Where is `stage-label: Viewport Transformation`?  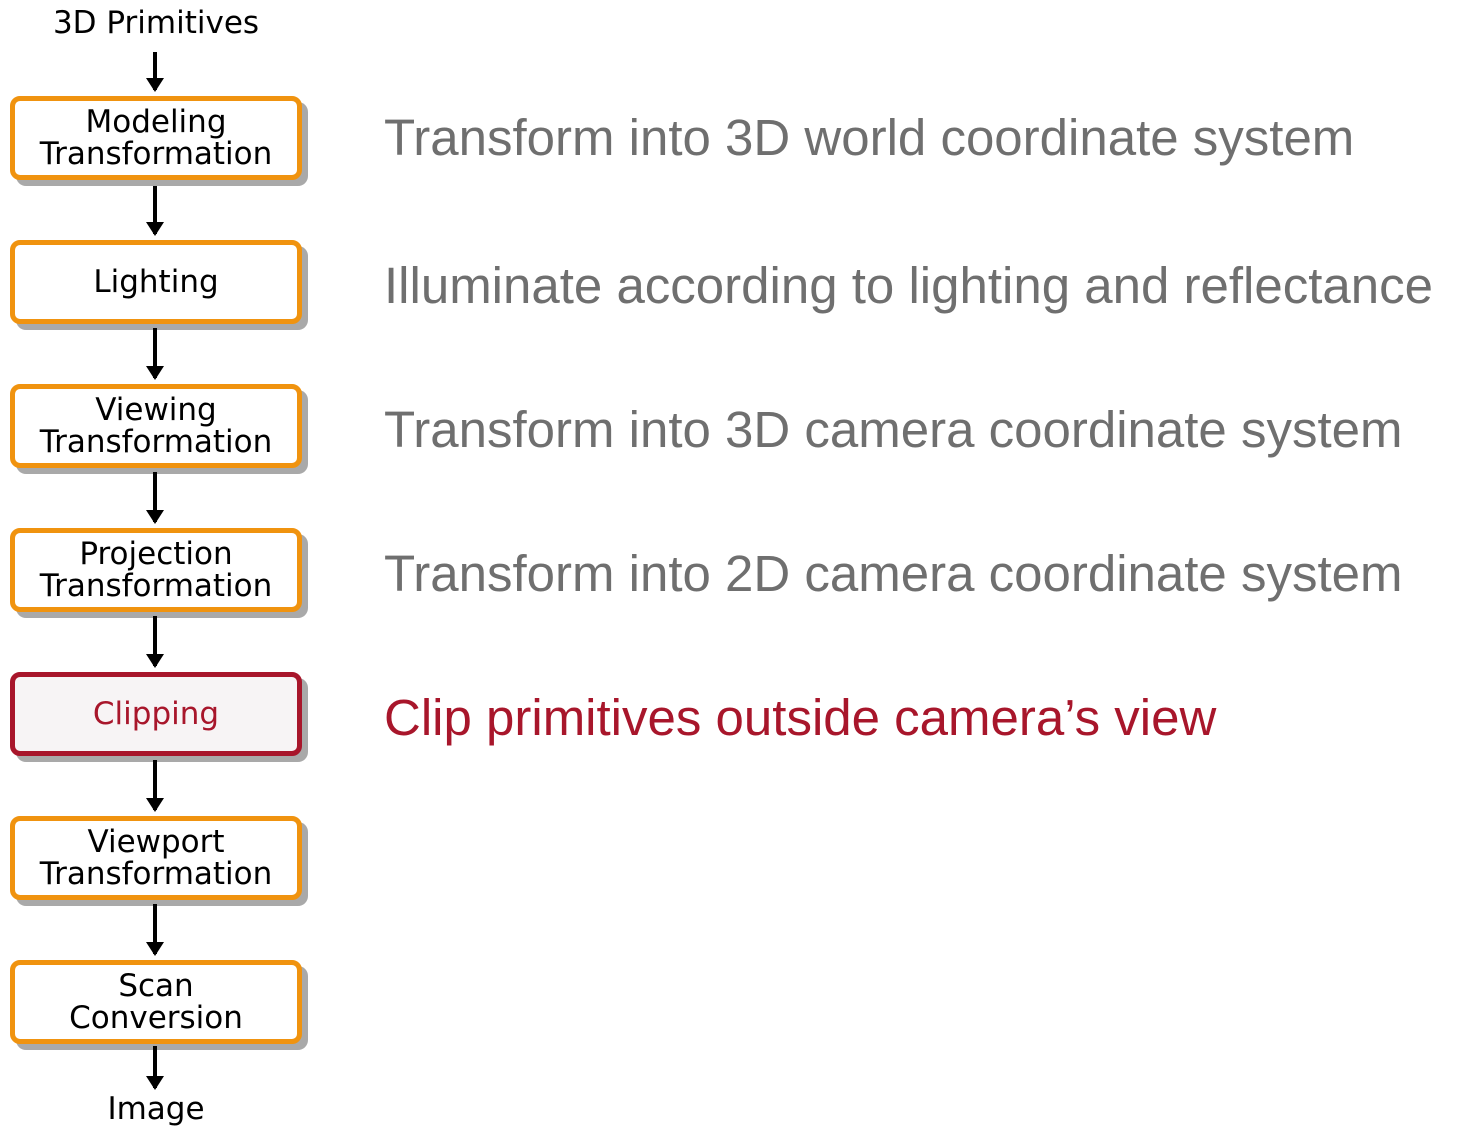 stage-label: Viewport Transformation is located at coordinates (156, 858).